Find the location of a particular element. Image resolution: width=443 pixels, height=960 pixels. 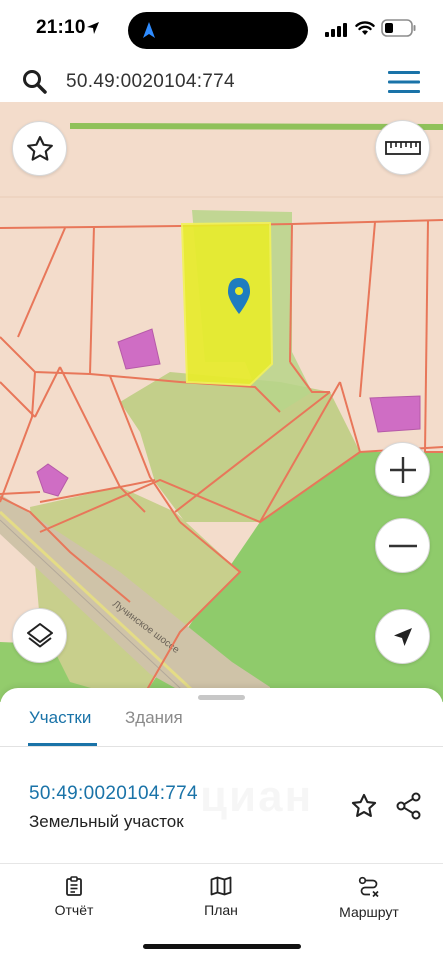

cadastral-number-link: 50:49:0020104:774 is located at coordinates (113, 794).